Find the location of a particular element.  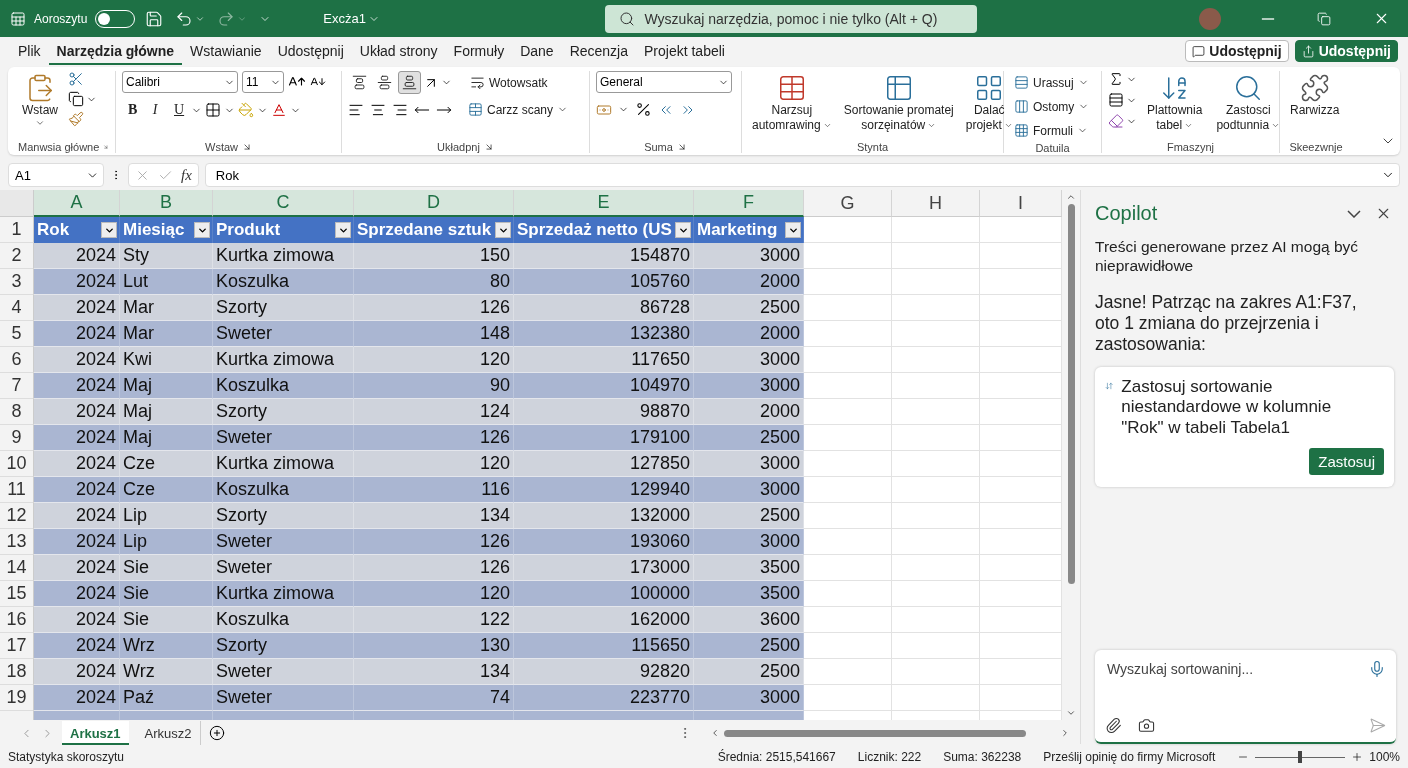

search-field: Wyszukaj narzędzia, pomoc i nie tylko (Alt + Q) is located at coordinates (790, 18).